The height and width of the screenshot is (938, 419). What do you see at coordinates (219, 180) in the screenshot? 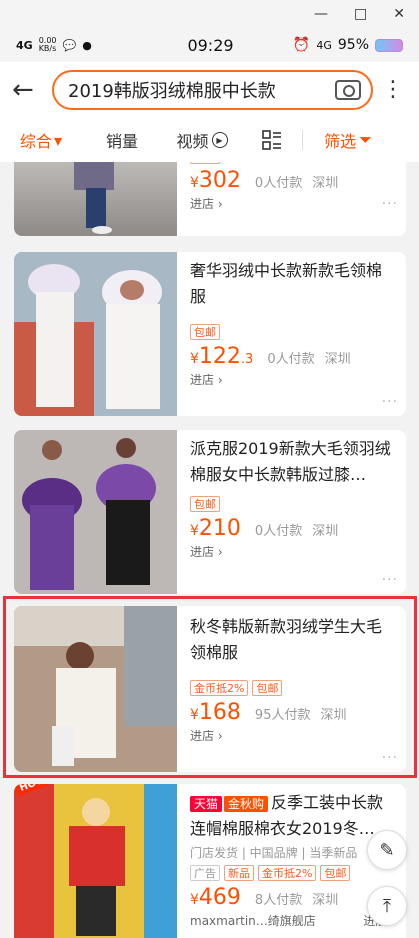
I see `price: 302` at bounding box center [219, 180].